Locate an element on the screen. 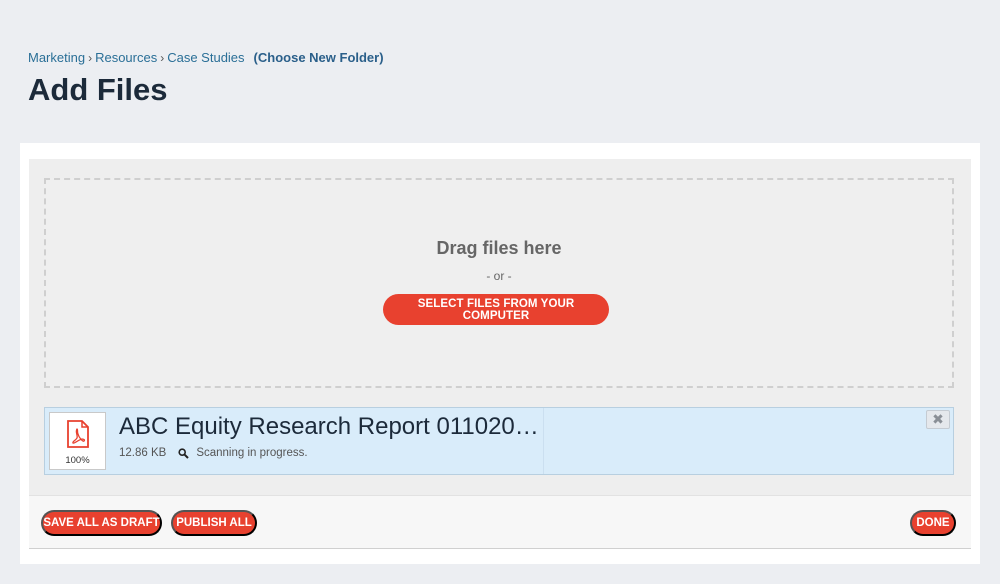  select-files-button: SELECT FILES FROM YOUR COMPUTER is located at coordinates (496, 309).